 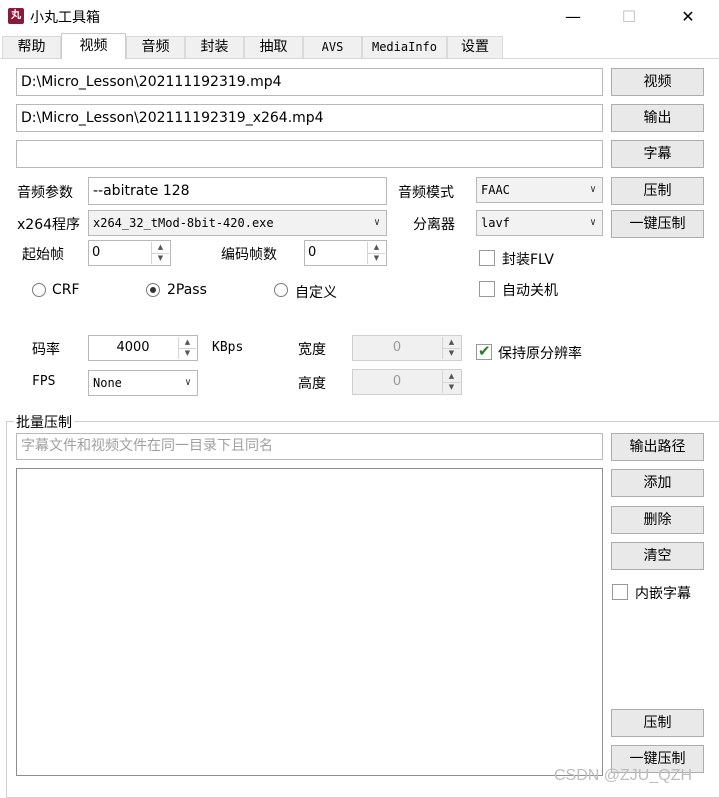 I want to click on audio-mode-value: FAAC, so click(x=495, y=190).